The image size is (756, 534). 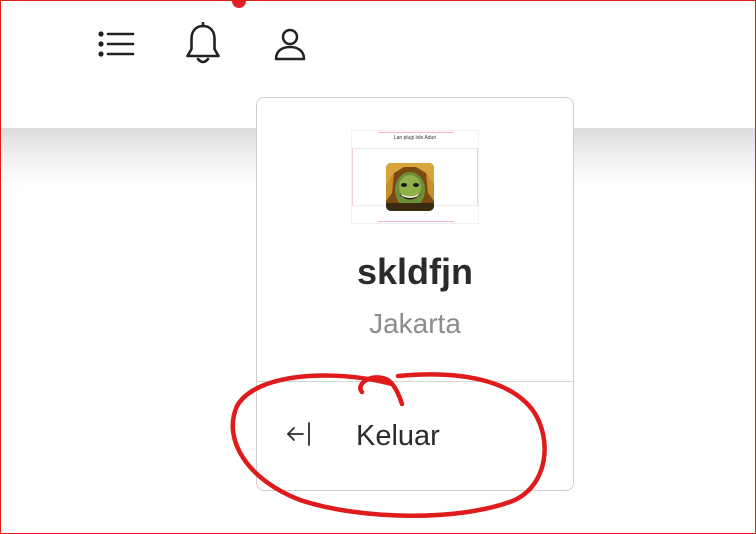 What do you see at coordinates (414, 271) in the screenshot?
I see `profile-username: skldfjn` at bounding box center [414, 271].